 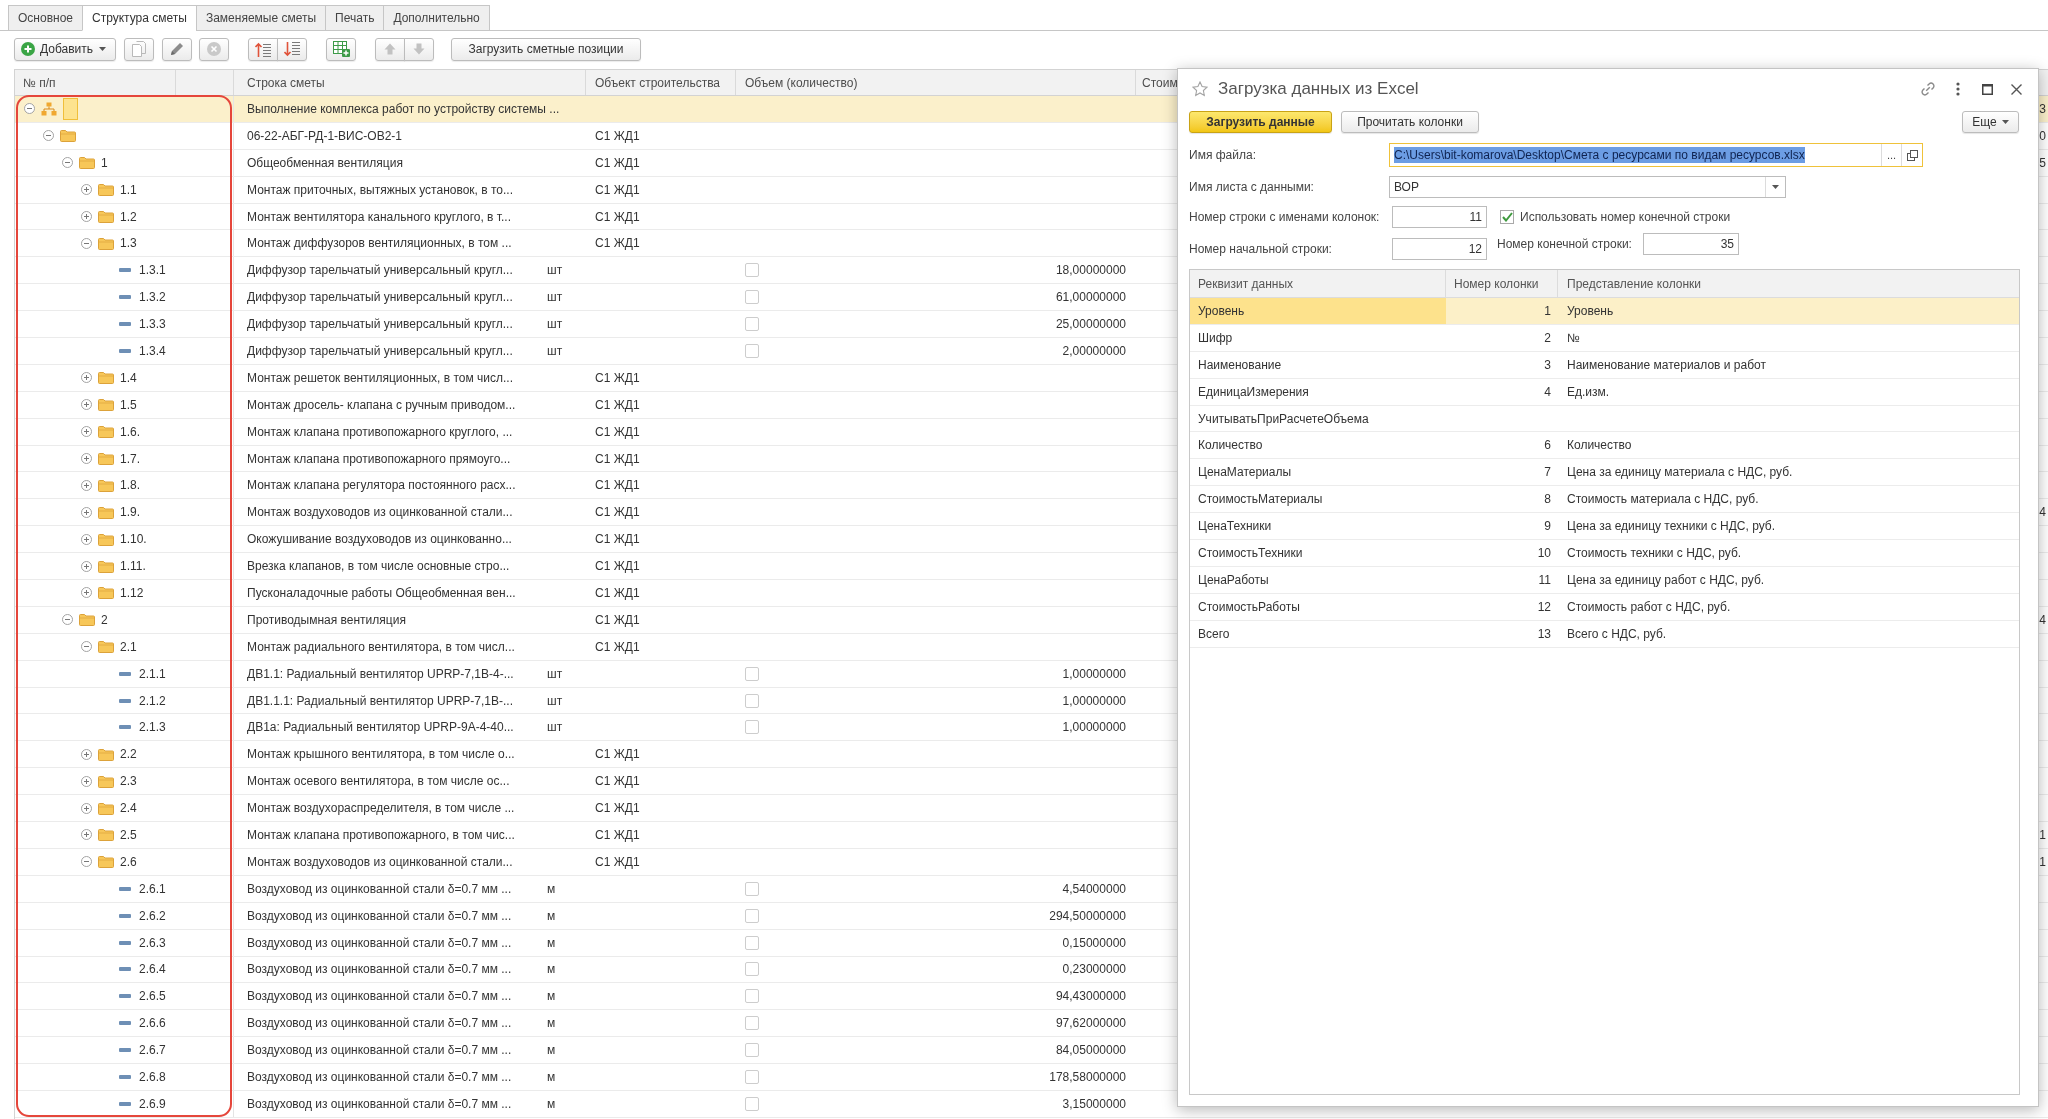 What do you see at coordinates (1775, 187) in the screenshot?
I see `caret-icon` at bounding box center [1775, 187].